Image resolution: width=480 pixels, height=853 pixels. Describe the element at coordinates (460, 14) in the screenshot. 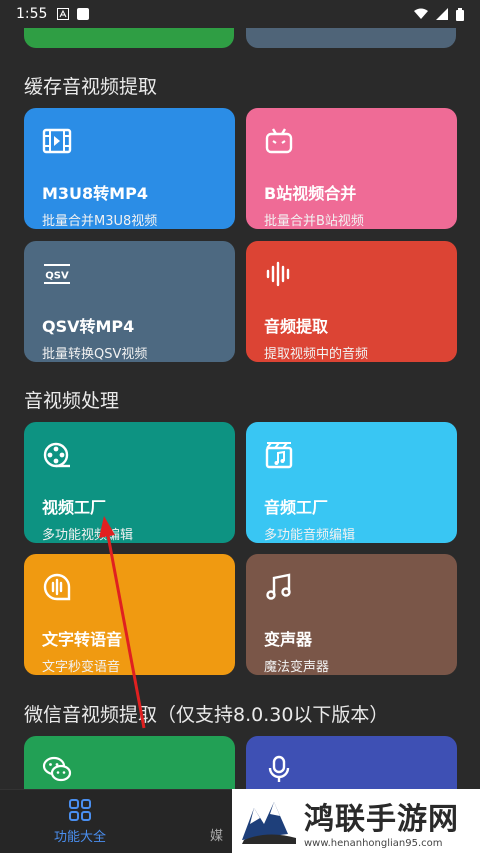

I see `battery-icon` at that location.